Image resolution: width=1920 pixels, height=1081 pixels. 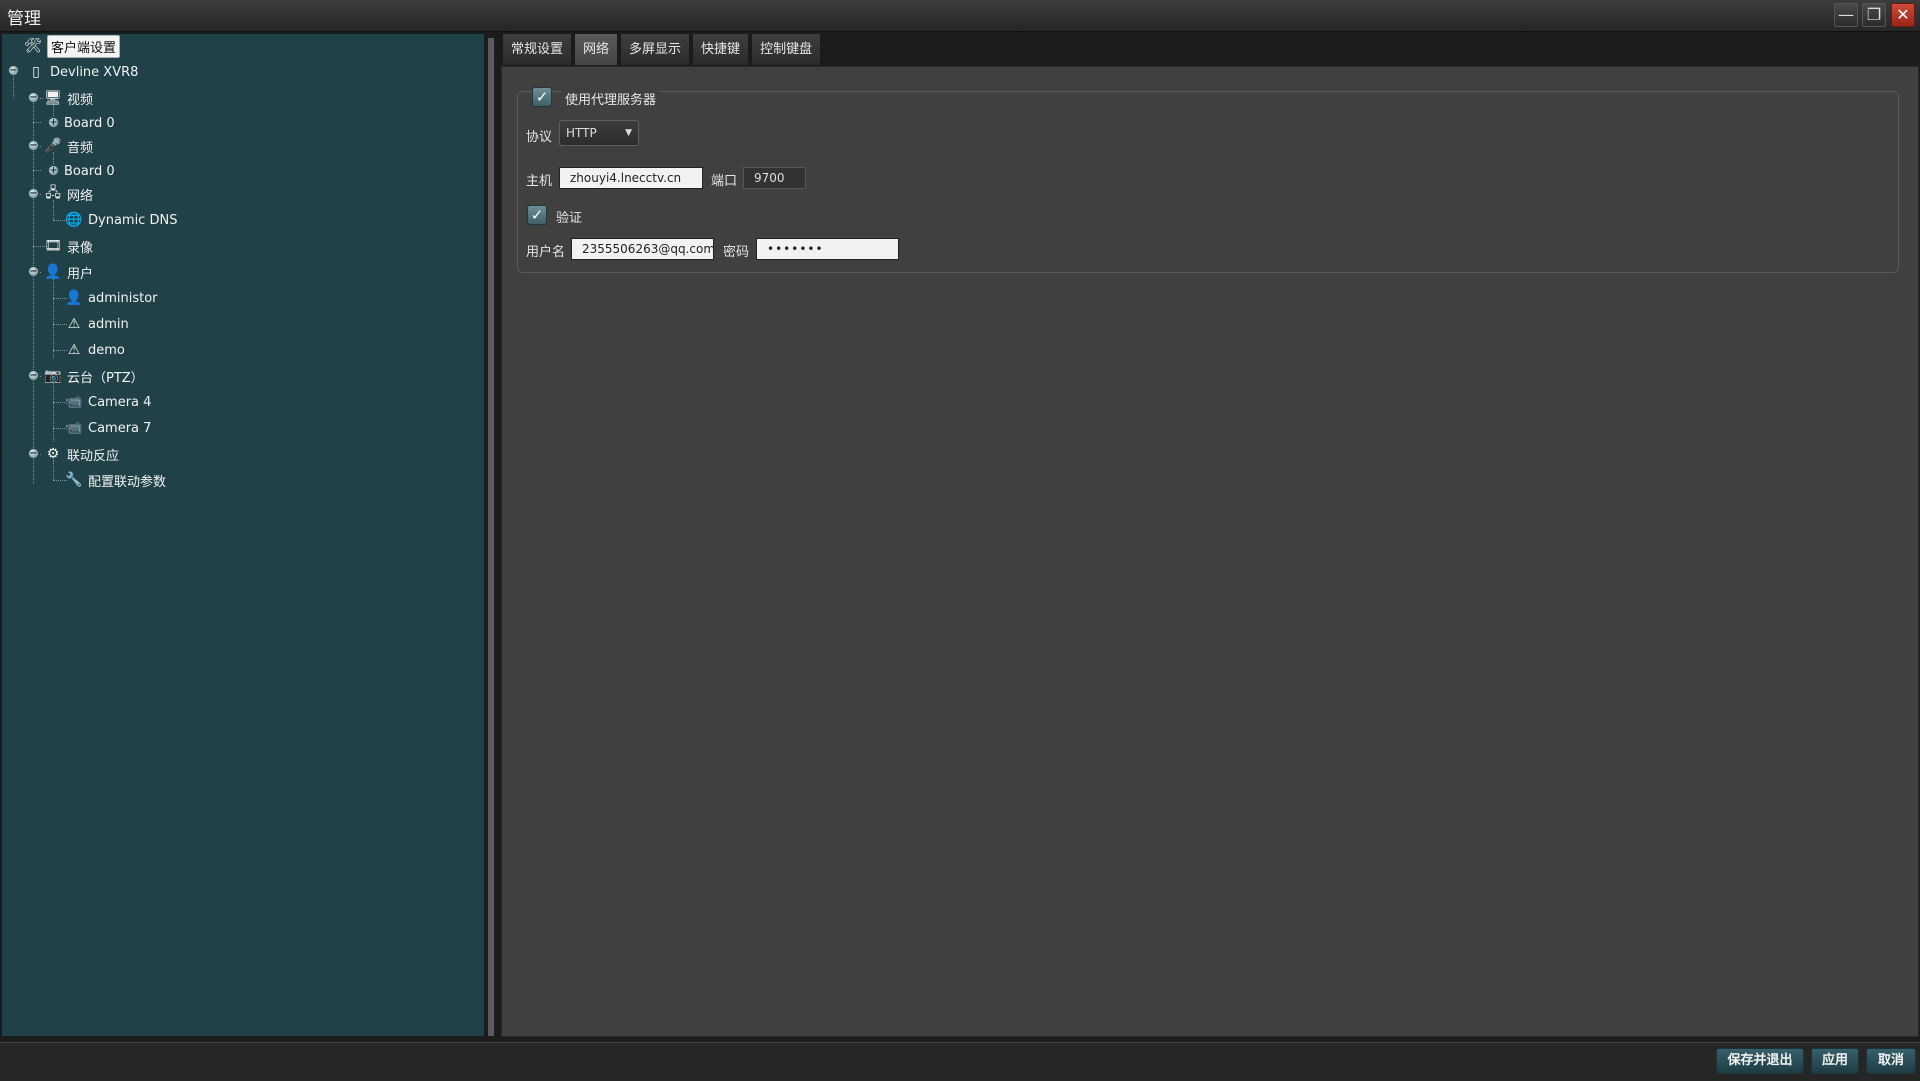 I want to click on protocol-label: 协议, so click(x=539, y=137).